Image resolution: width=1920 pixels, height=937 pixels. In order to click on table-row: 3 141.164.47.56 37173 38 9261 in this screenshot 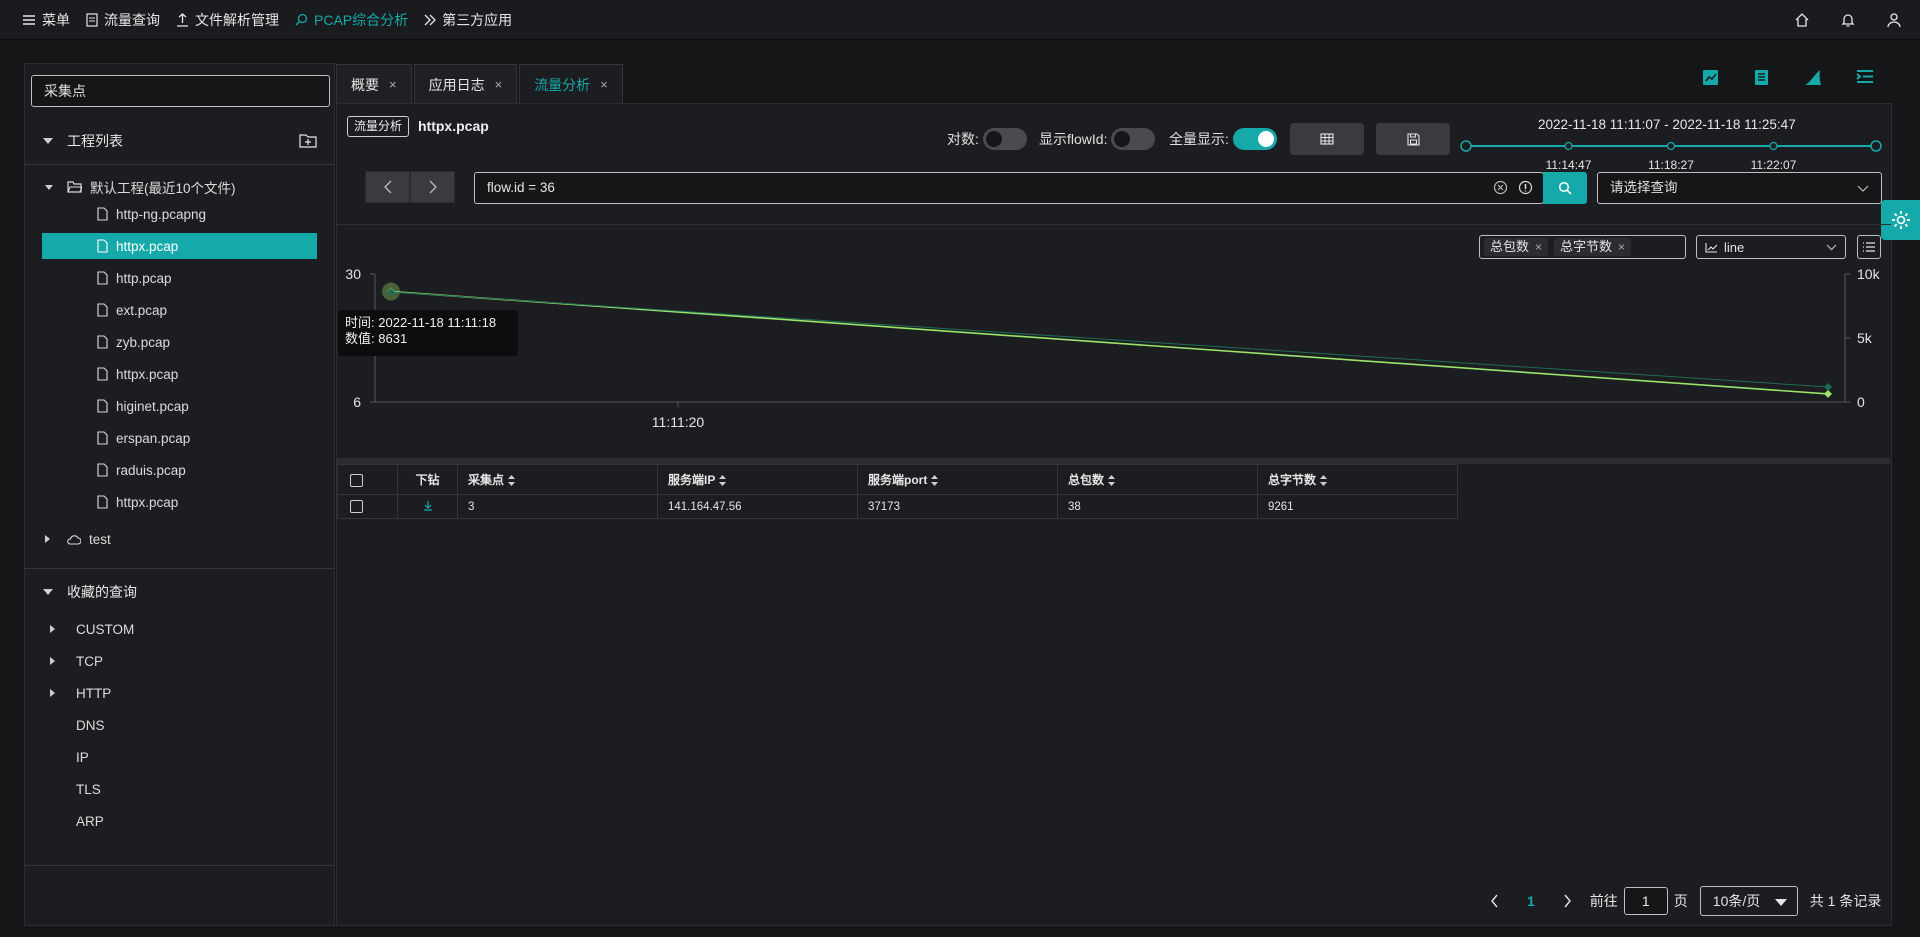, I will do `click(897, 506)`.